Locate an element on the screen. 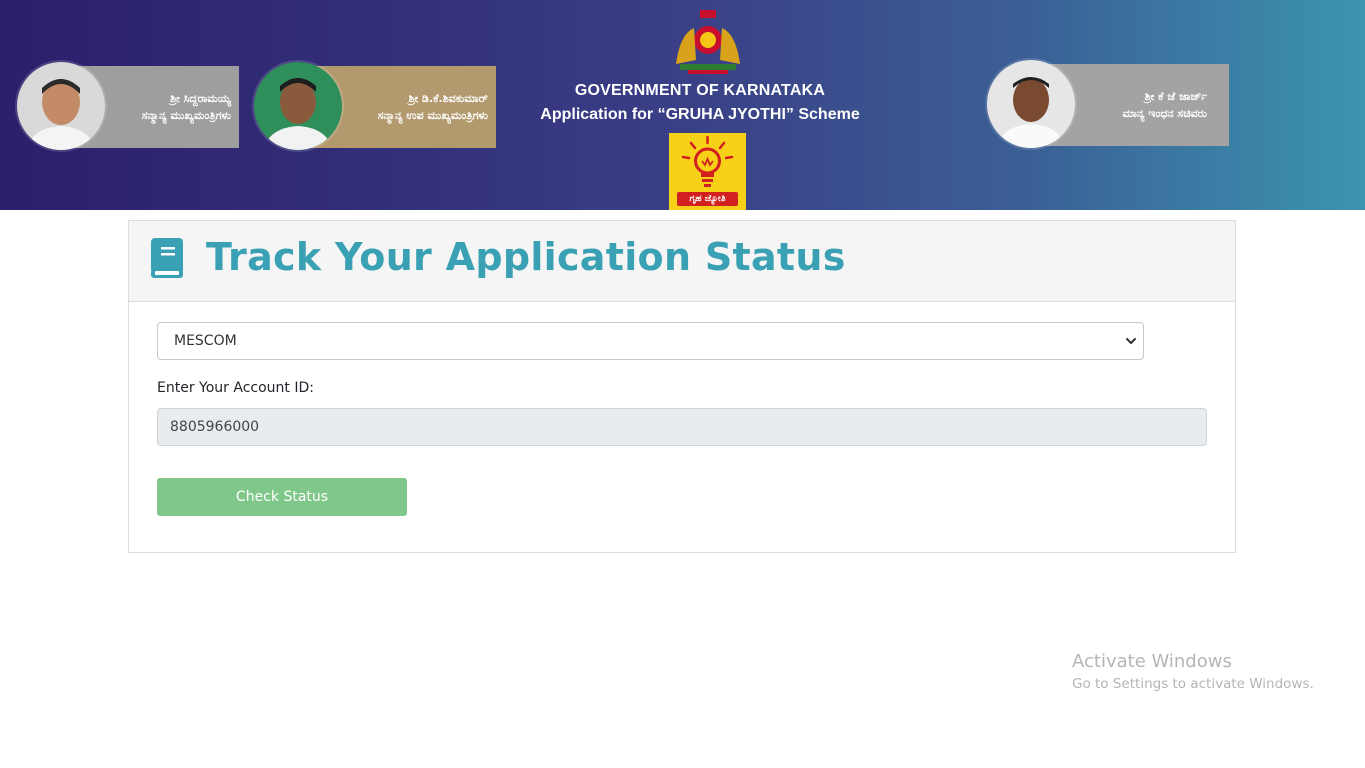 The image size is (1365, 768). karnataka-emblem-icon is located at coordinates (708, 42).